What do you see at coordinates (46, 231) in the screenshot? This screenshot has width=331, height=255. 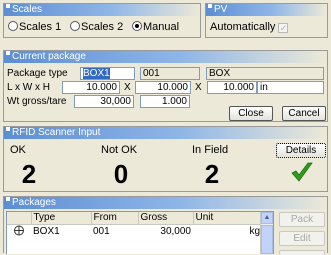 I see `cell-type: BOX1` at bounding box center [46, 231].